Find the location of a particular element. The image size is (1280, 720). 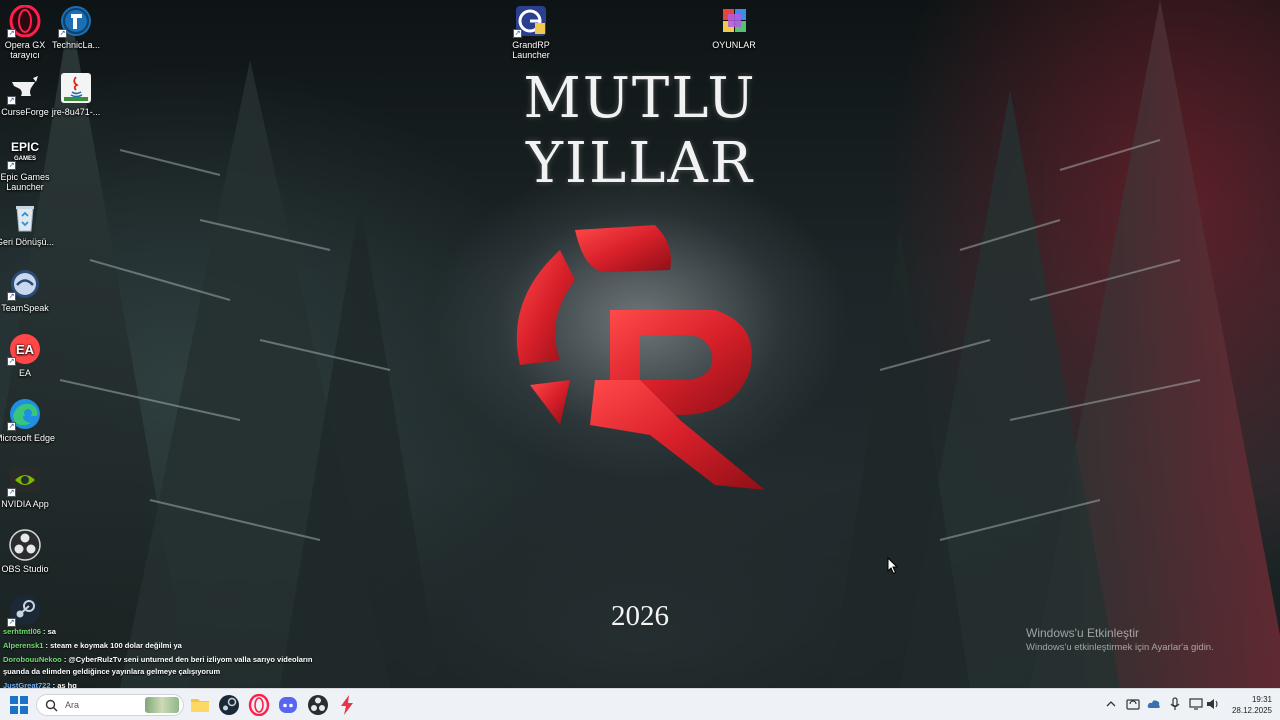

tray-volume is located at coordinates (1213, 704).